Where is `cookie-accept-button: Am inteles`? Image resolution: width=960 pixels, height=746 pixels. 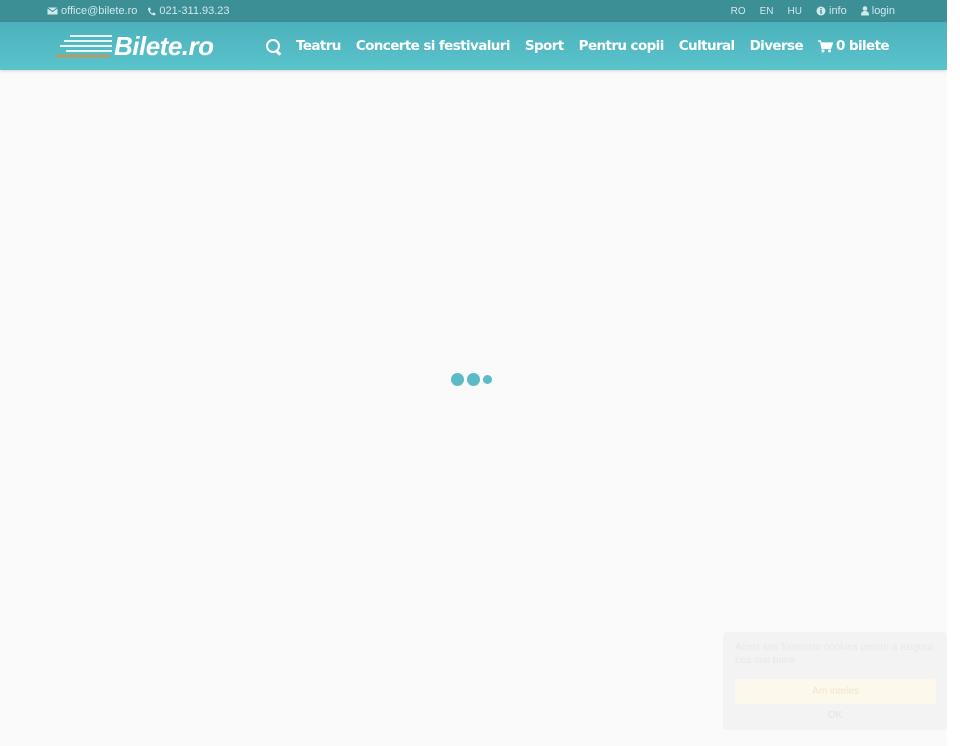
cookie-accept-button: Am inteles is located at coordinates (835, 691).